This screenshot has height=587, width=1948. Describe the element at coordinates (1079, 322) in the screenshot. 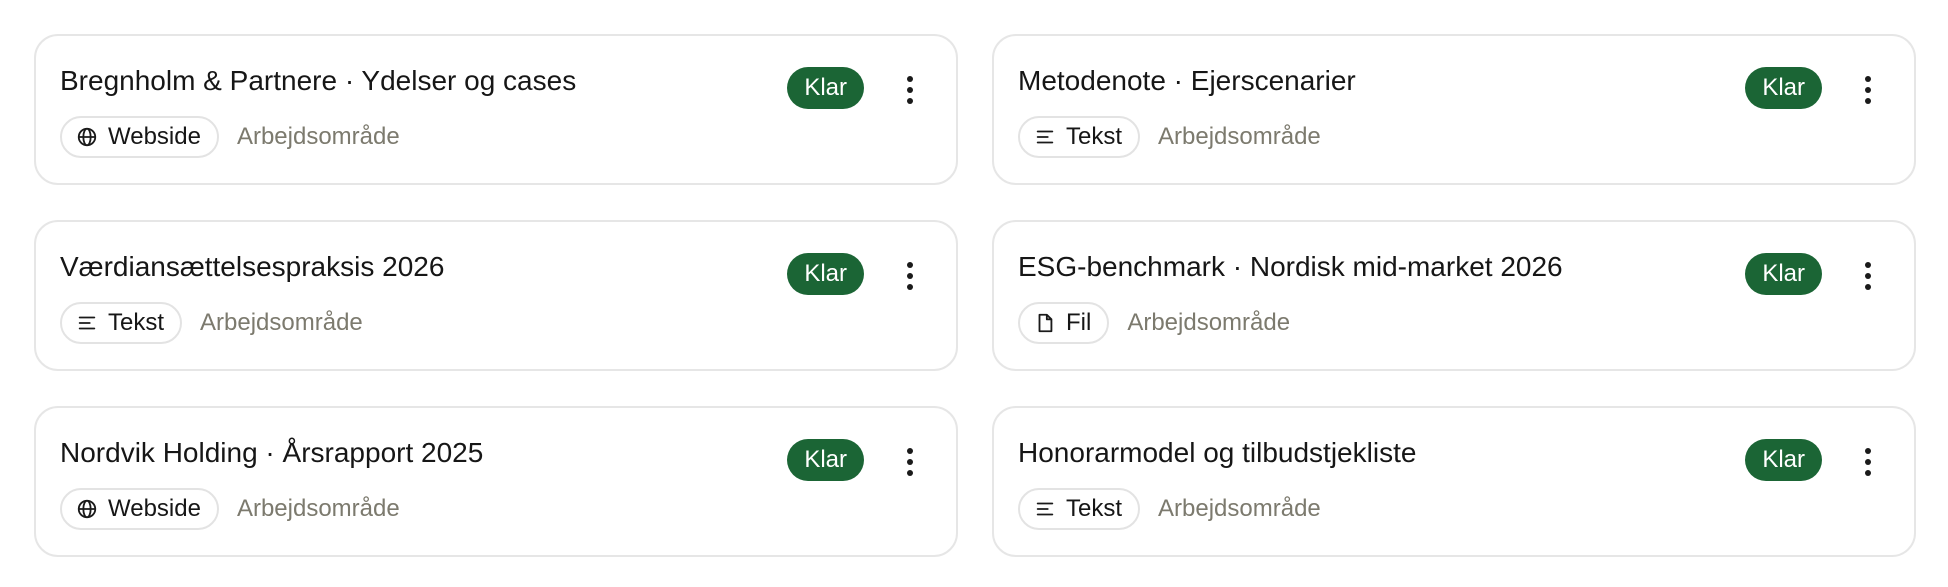

I see `source-type-label: Fil` at that location.